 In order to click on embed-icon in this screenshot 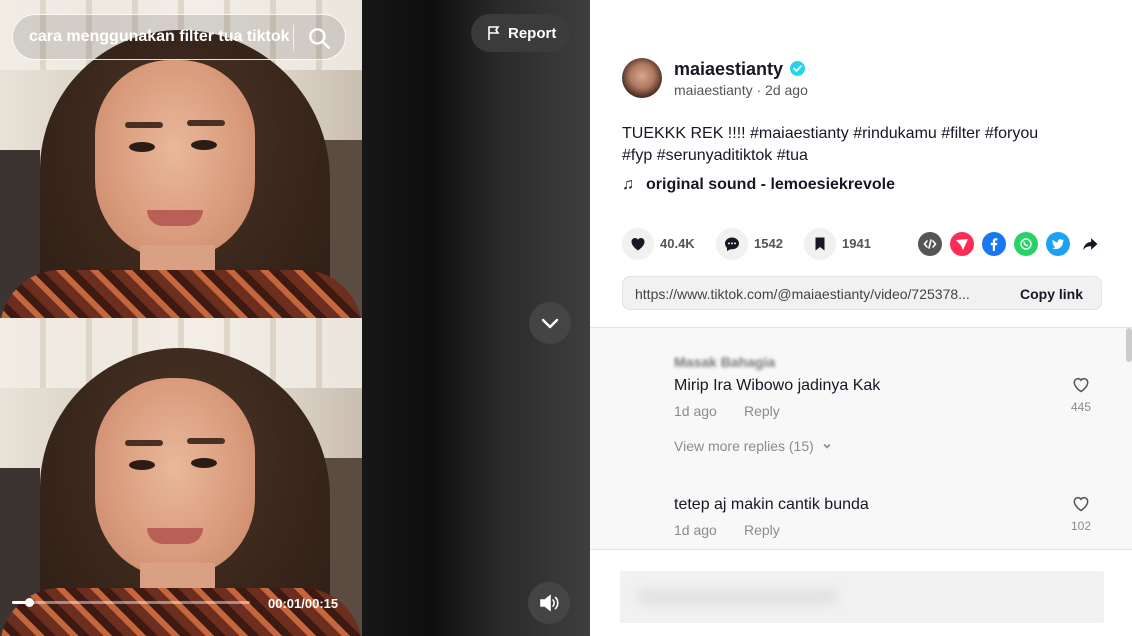, I will do `click(930, 244)`.